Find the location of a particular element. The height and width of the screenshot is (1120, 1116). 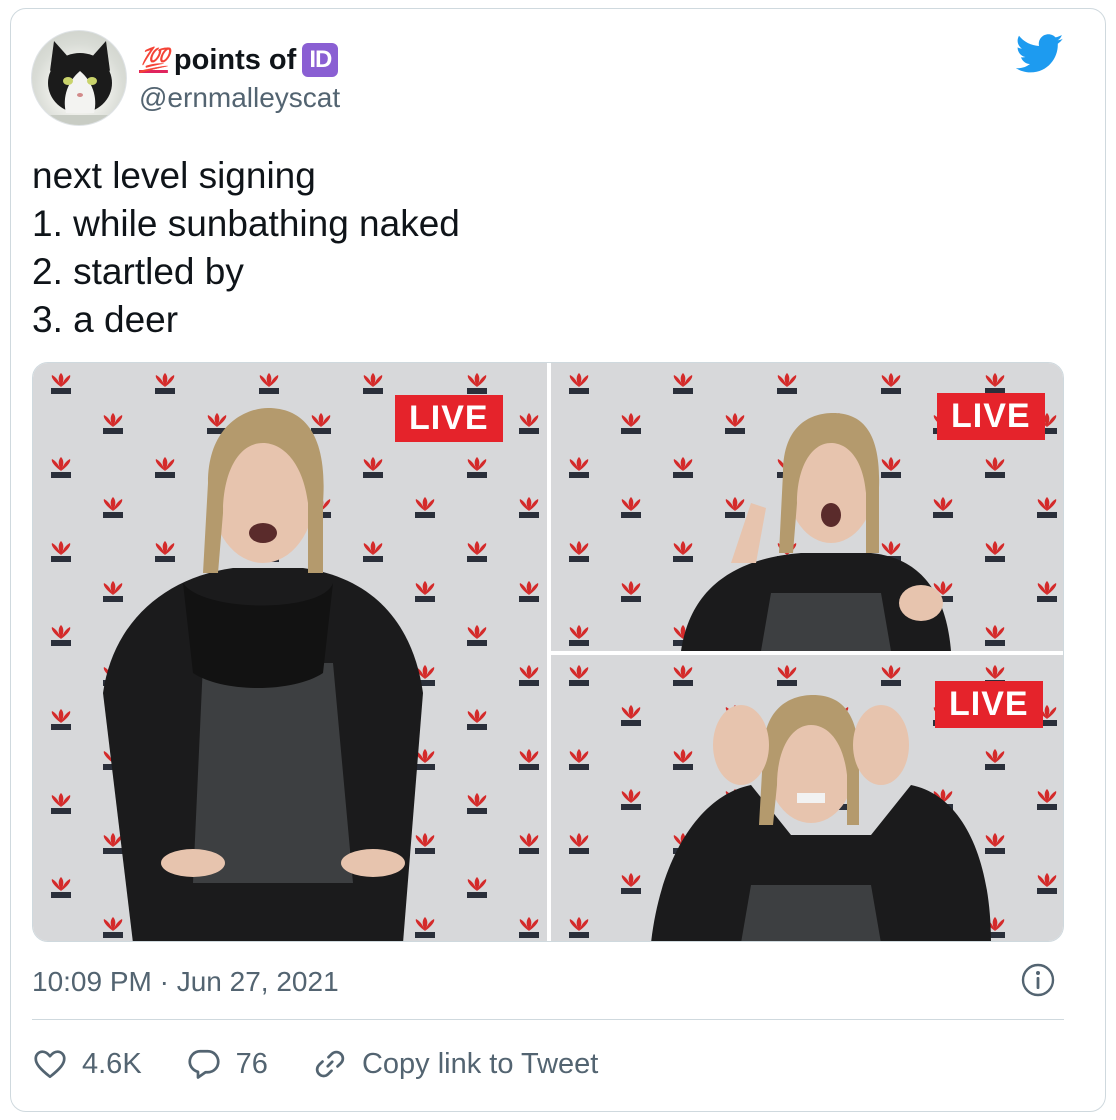

tweet-timestamp: 10:09 PM · Jun 27, 2021 is located at coordinates (185, 982).